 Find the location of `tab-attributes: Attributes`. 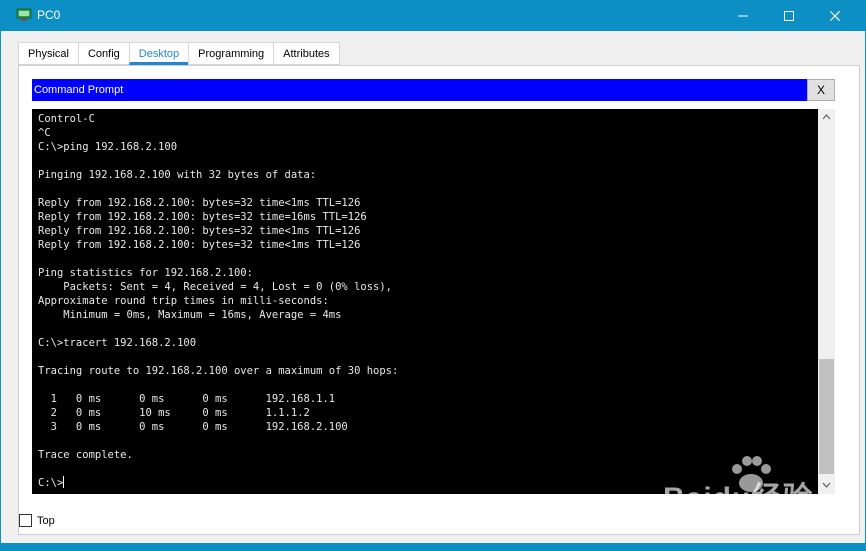

tab-attributes: Attributes is located at coordinates (306, 53).